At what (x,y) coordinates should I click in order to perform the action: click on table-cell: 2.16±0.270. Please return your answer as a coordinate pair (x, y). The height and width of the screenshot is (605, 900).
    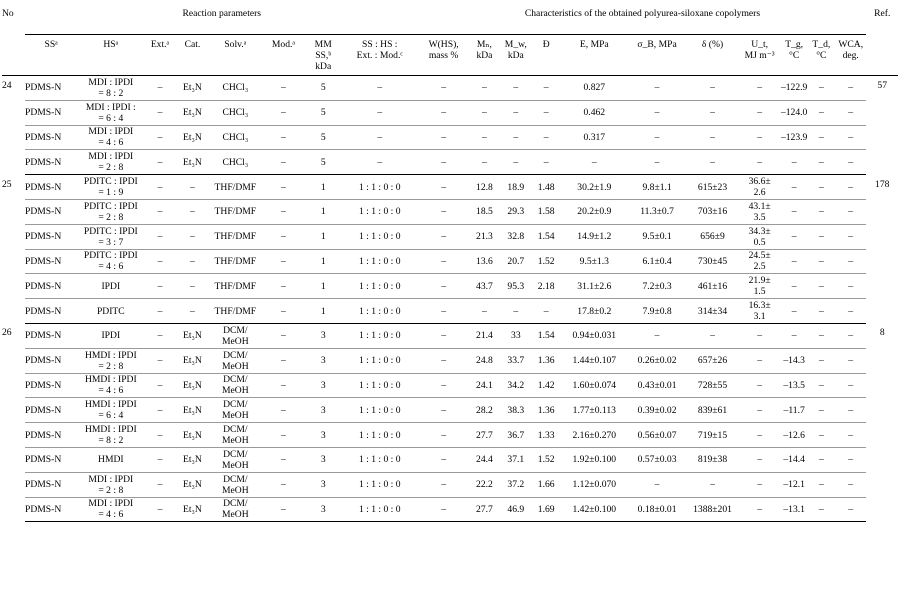
    Looking at the image, I should click on (594, 435).